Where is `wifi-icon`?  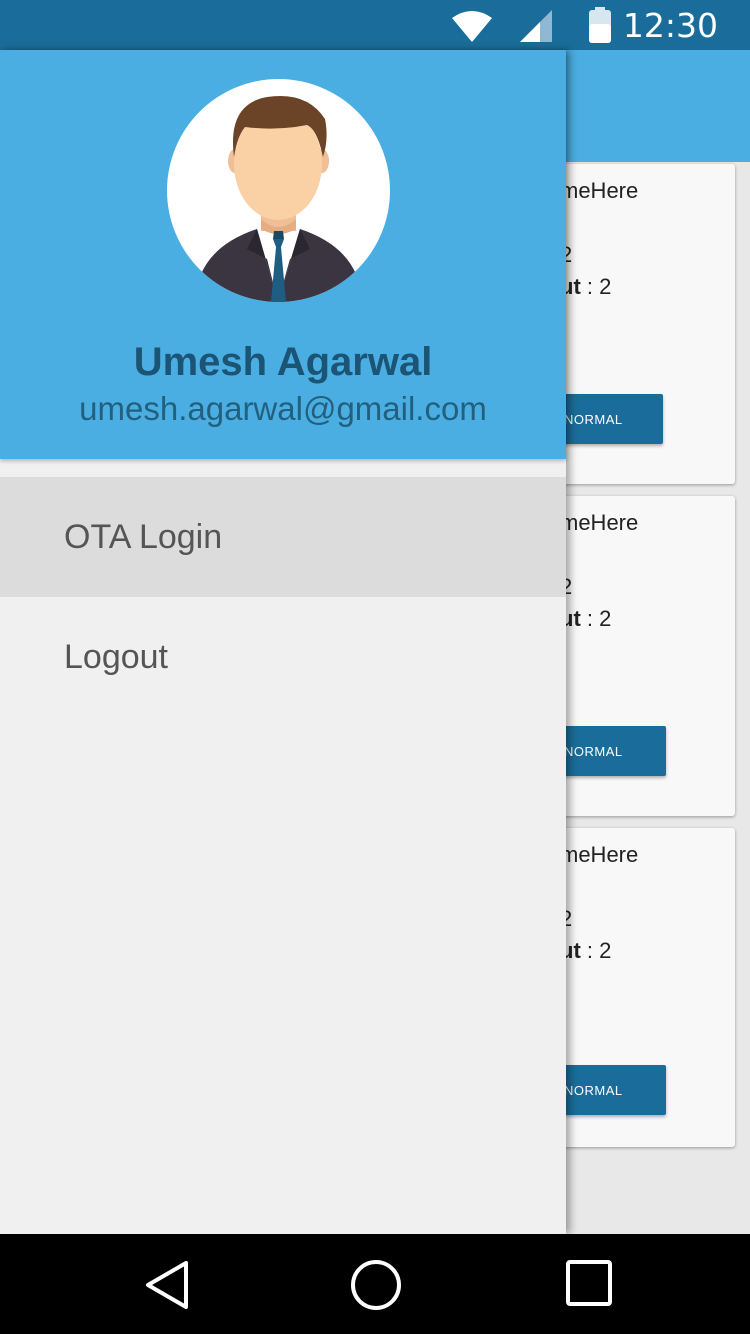
wifi-icon is located at coordinates (472, 26).